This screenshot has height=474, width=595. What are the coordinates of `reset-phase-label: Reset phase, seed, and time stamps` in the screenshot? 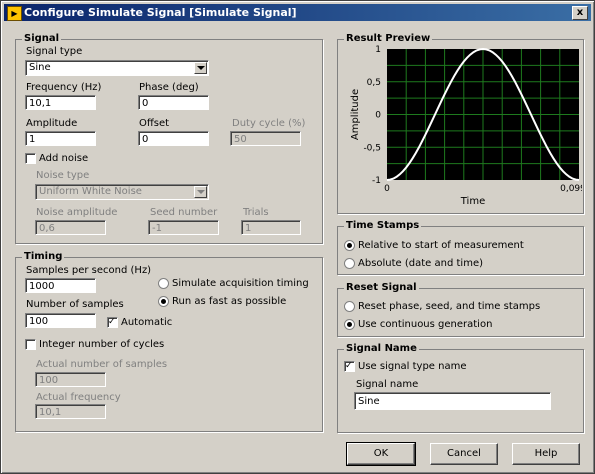 It's located at (449, 306).